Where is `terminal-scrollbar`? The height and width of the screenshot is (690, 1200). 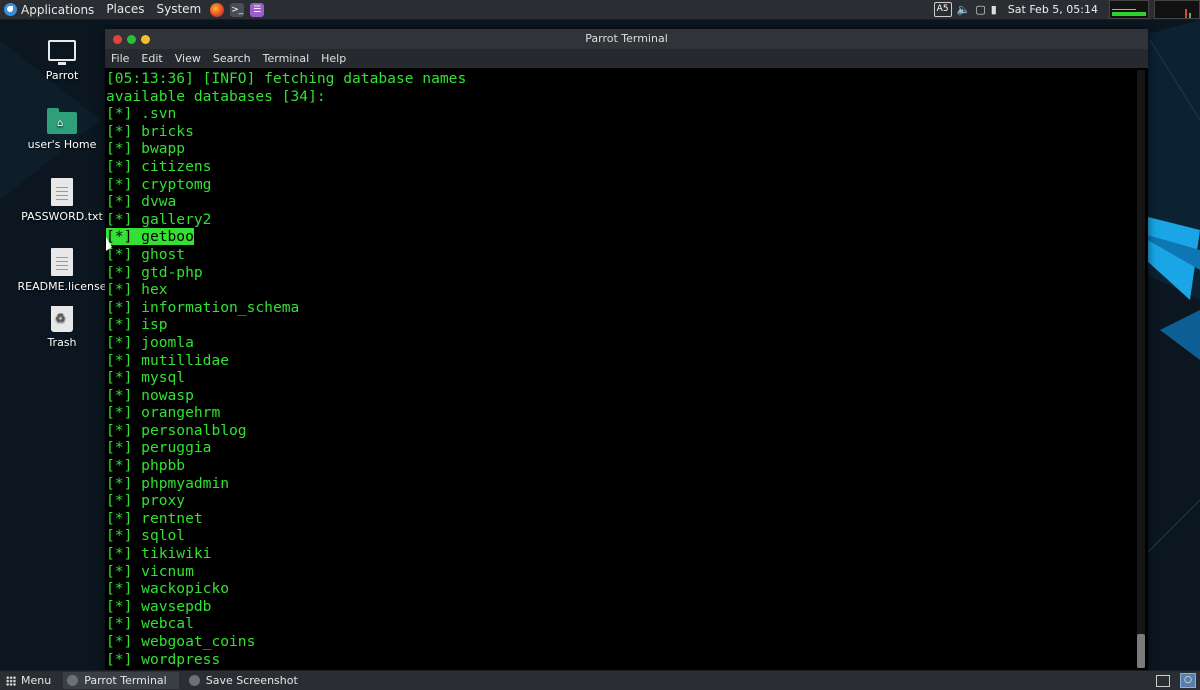 terminal-scrollbar is located at coordinates (1141, 369).